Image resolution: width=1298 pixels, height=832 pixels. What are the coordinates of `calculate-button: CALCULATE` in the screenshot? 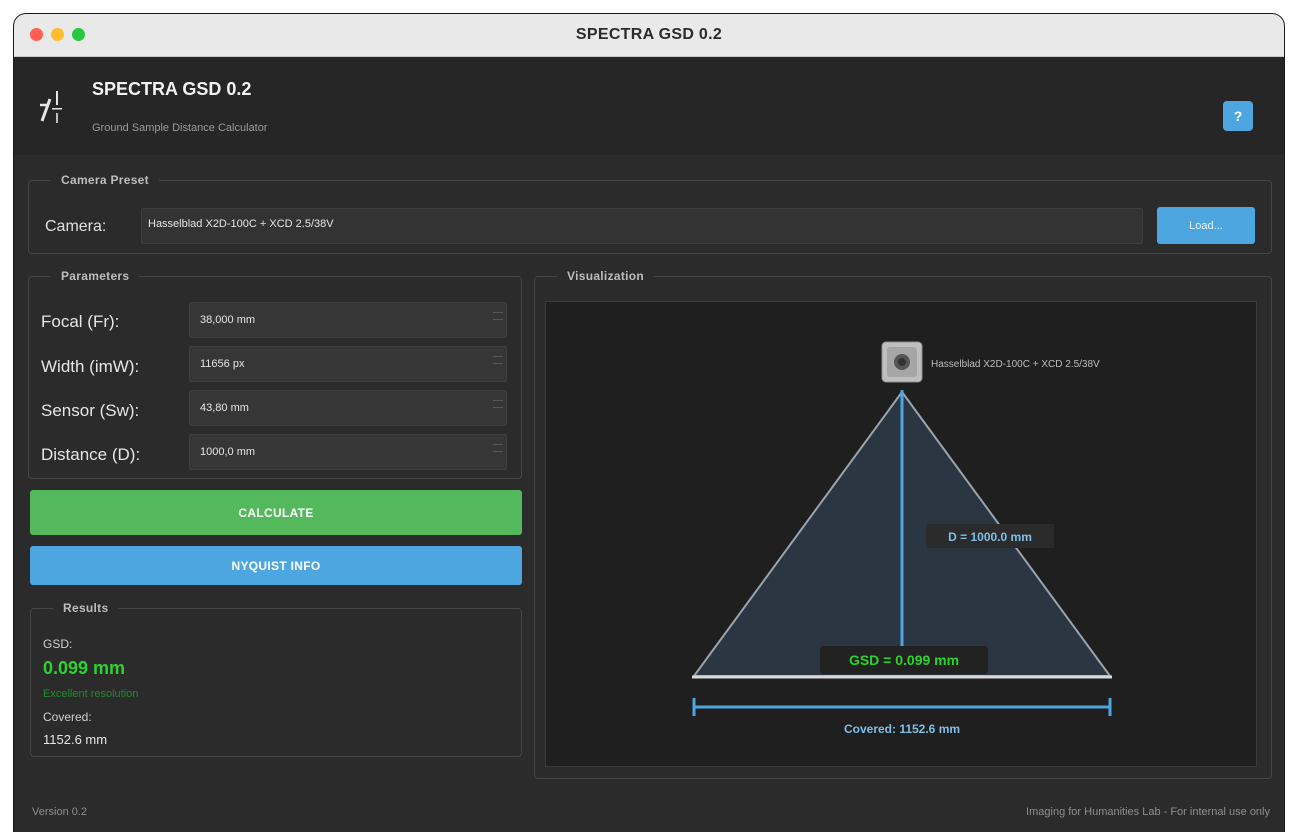 It's located at (276, 512).